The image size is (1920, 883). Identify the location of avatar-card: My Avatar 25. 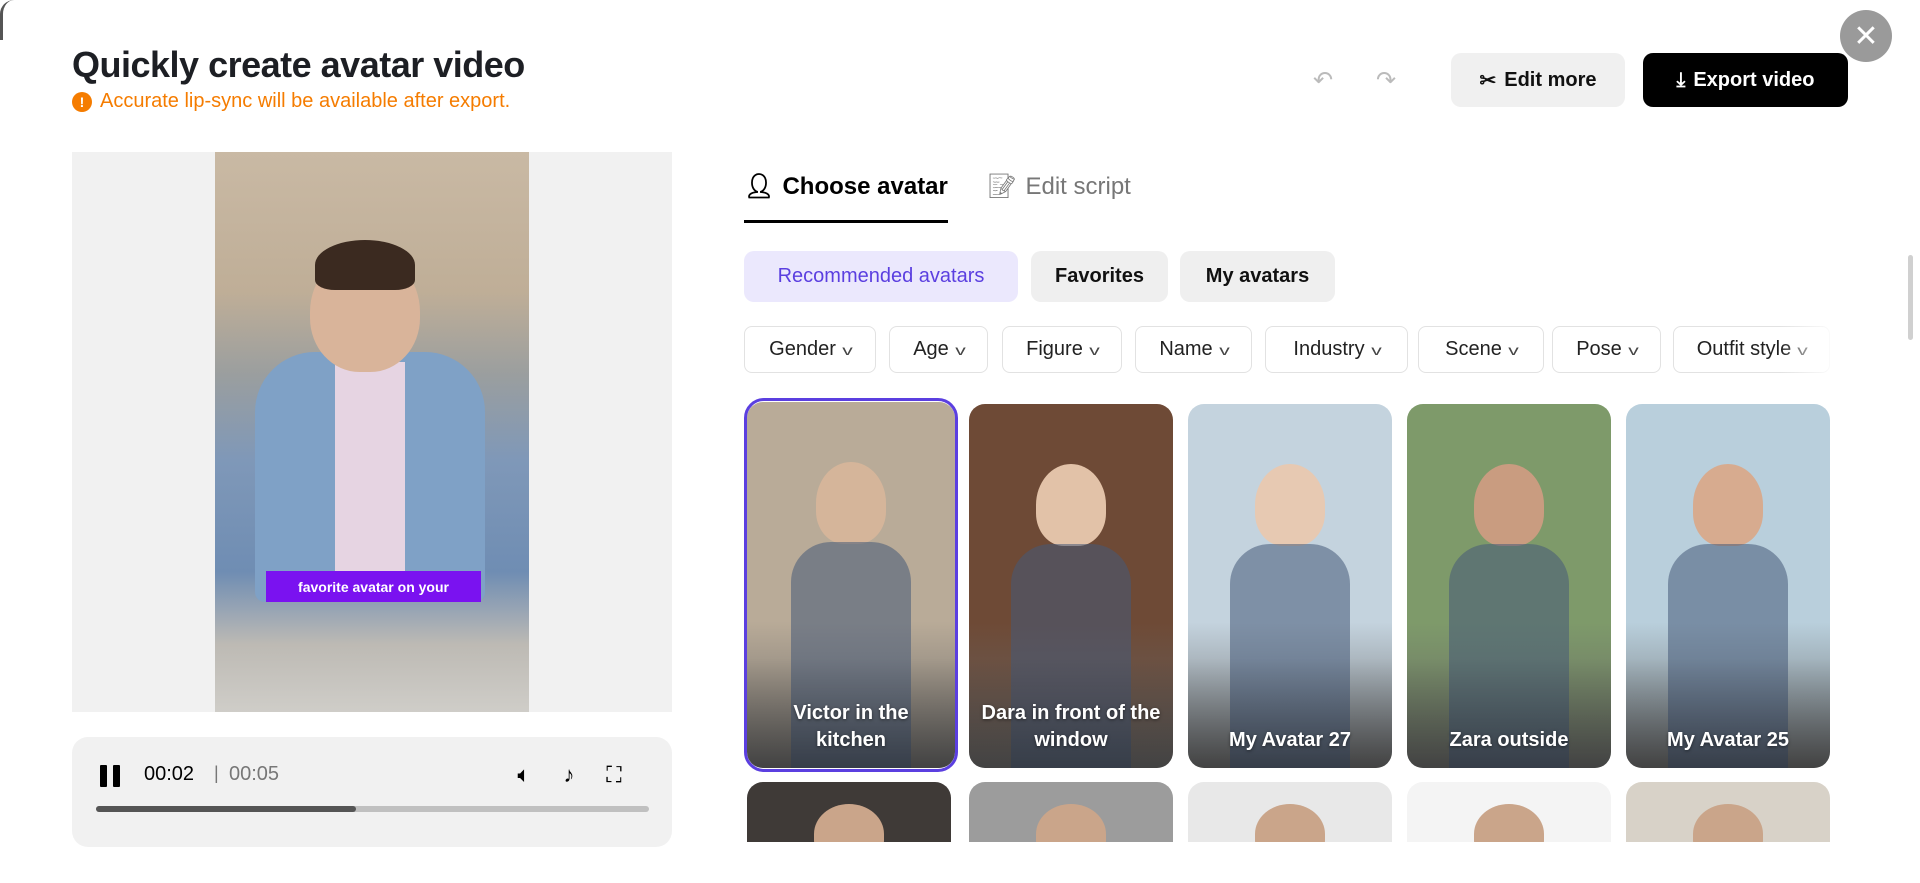
(1728, 586).